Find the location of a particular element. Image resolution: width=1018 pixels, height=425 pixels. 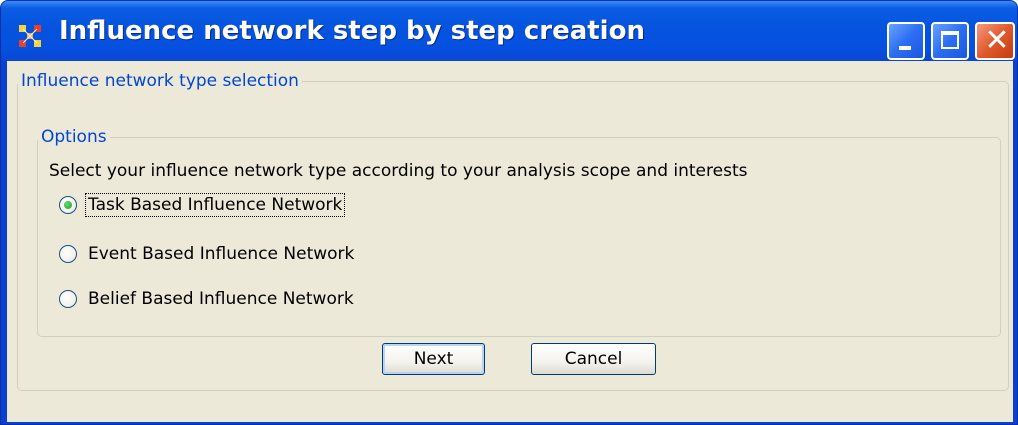

radio-label-task-based: Task Based Influence Network is located at coordinates (215, 205).